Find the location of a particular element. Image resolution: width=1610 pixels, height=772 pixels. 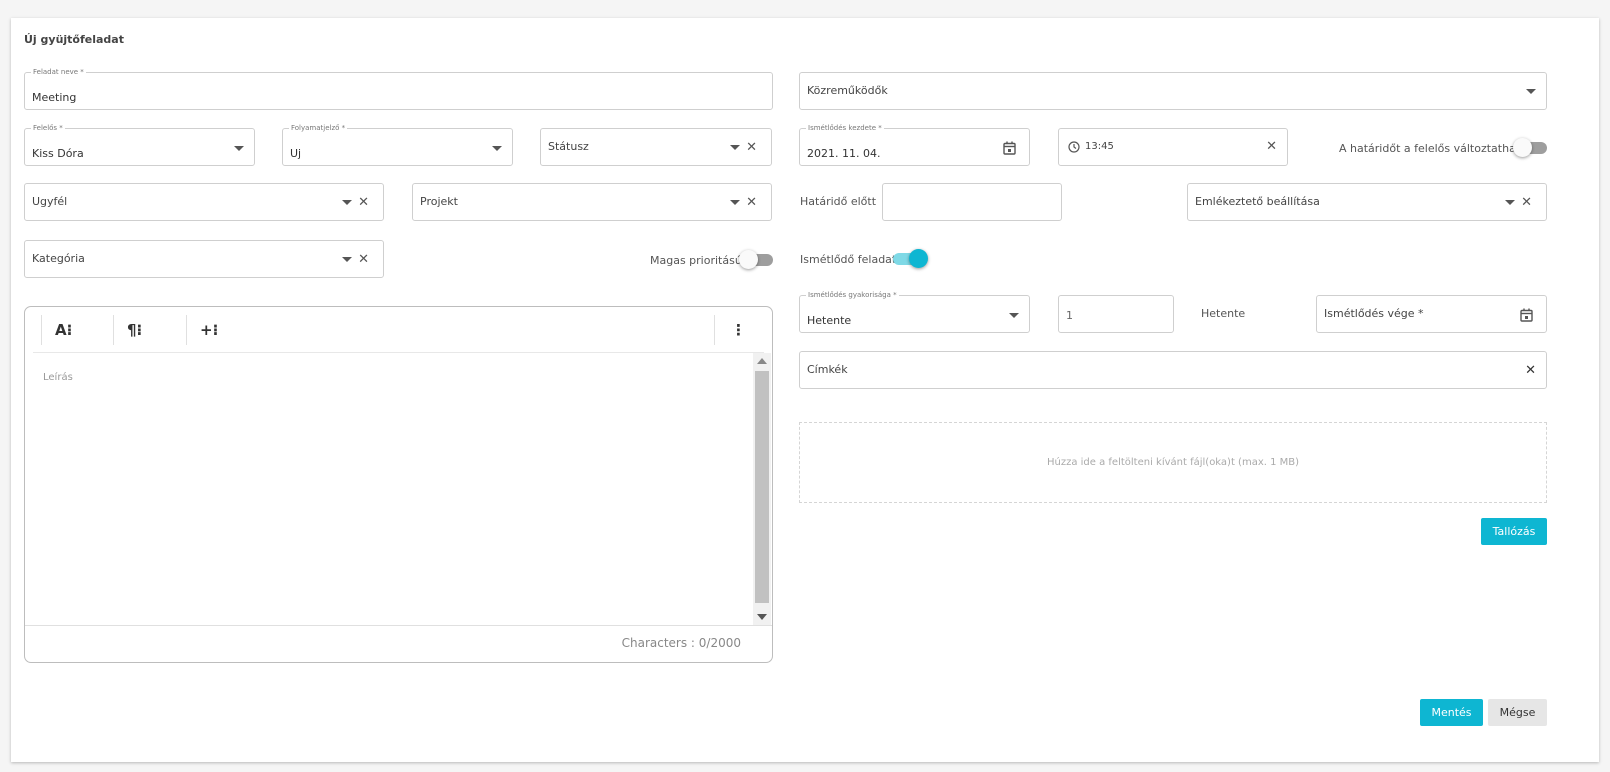

deadline-changeable-toggle is located at coordinates (1530, 147).